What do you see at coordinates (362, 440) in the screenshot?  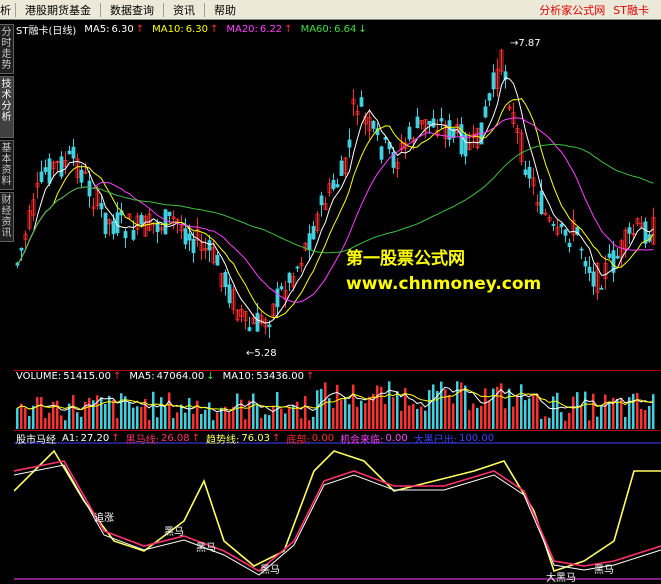 I see `opportunity-label: 机会来临:` at bounding box center [362, 440].